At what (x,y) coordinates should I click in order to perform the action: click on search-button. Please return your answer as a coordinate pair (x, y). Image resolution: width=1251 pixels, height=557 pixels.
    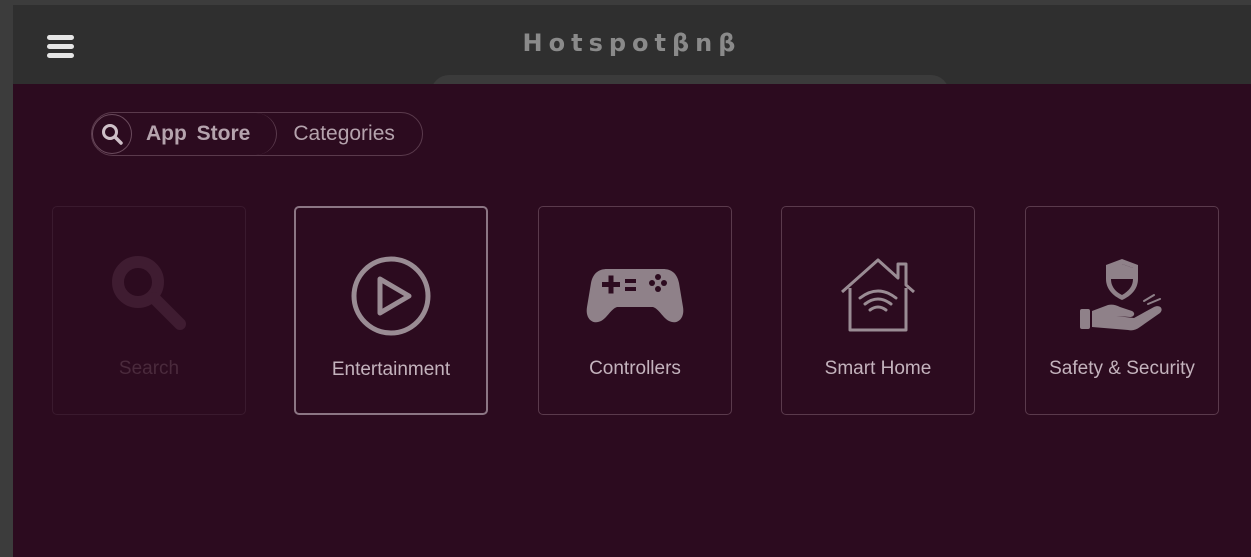
    Looking at the image, I should click on (112, 134).